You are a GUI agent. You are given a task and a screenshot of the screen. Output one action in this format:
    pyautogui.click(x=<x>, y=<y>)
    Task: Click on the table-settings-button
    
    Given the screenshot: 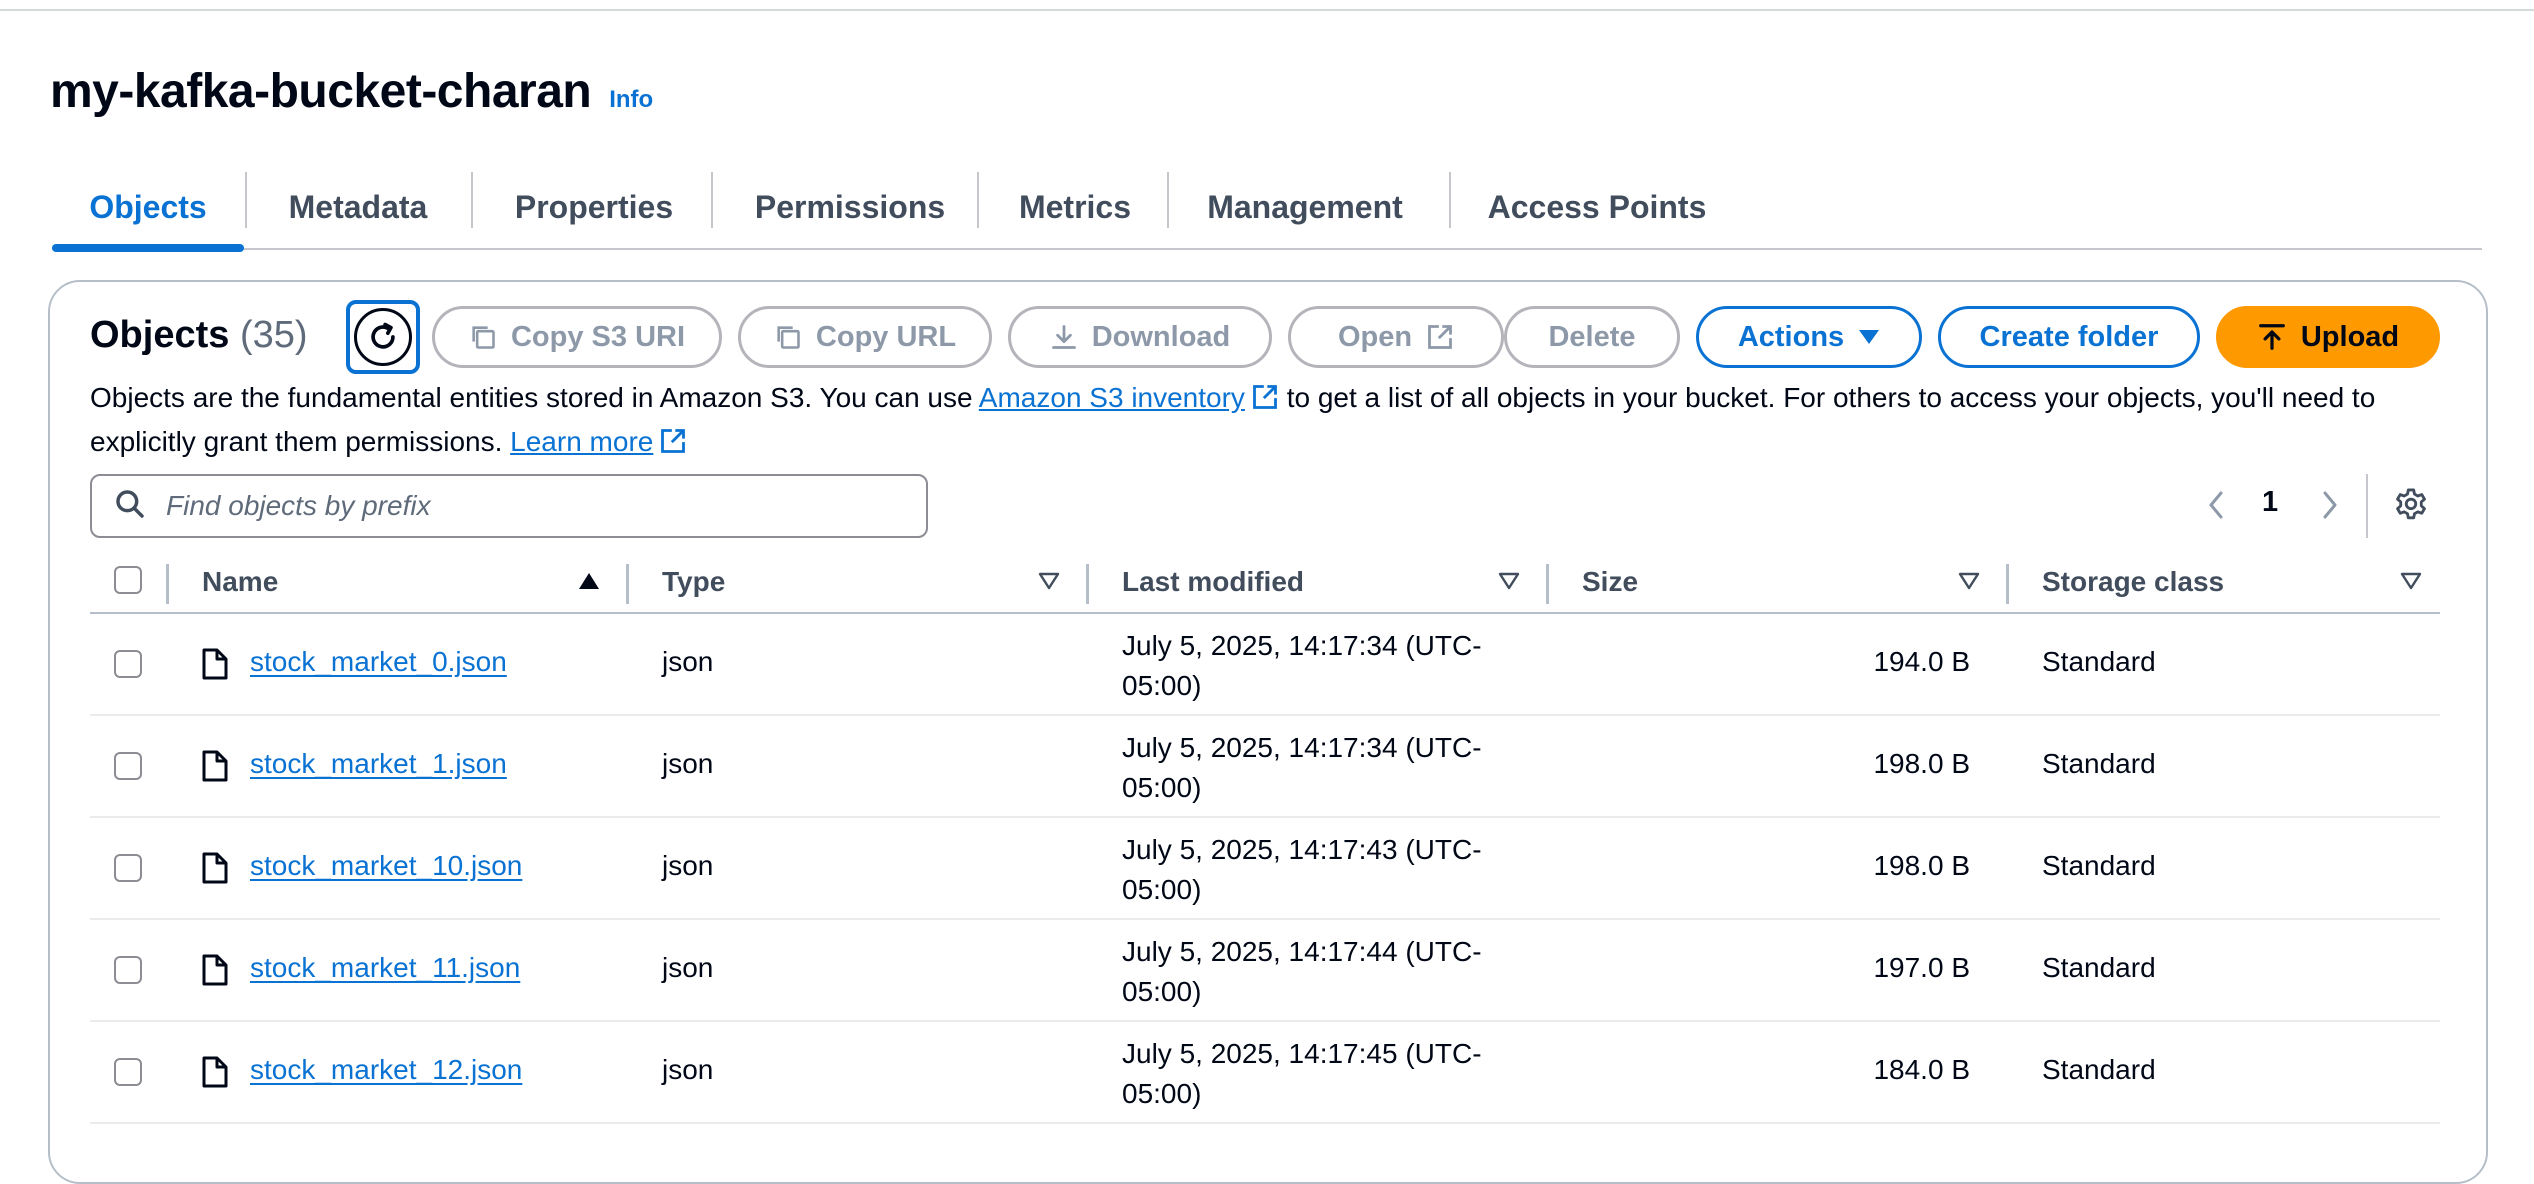 What is the action you would take?
    pyautogui.click(x=2411, y=507)
    